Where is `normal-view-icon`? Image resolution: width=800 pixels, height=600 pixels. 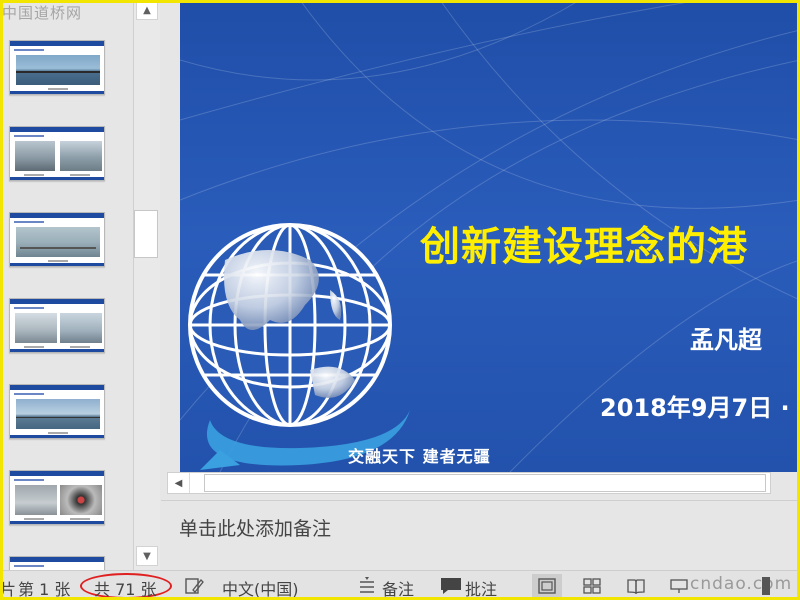 normal-view-icon is located at coordinates (547, 586).